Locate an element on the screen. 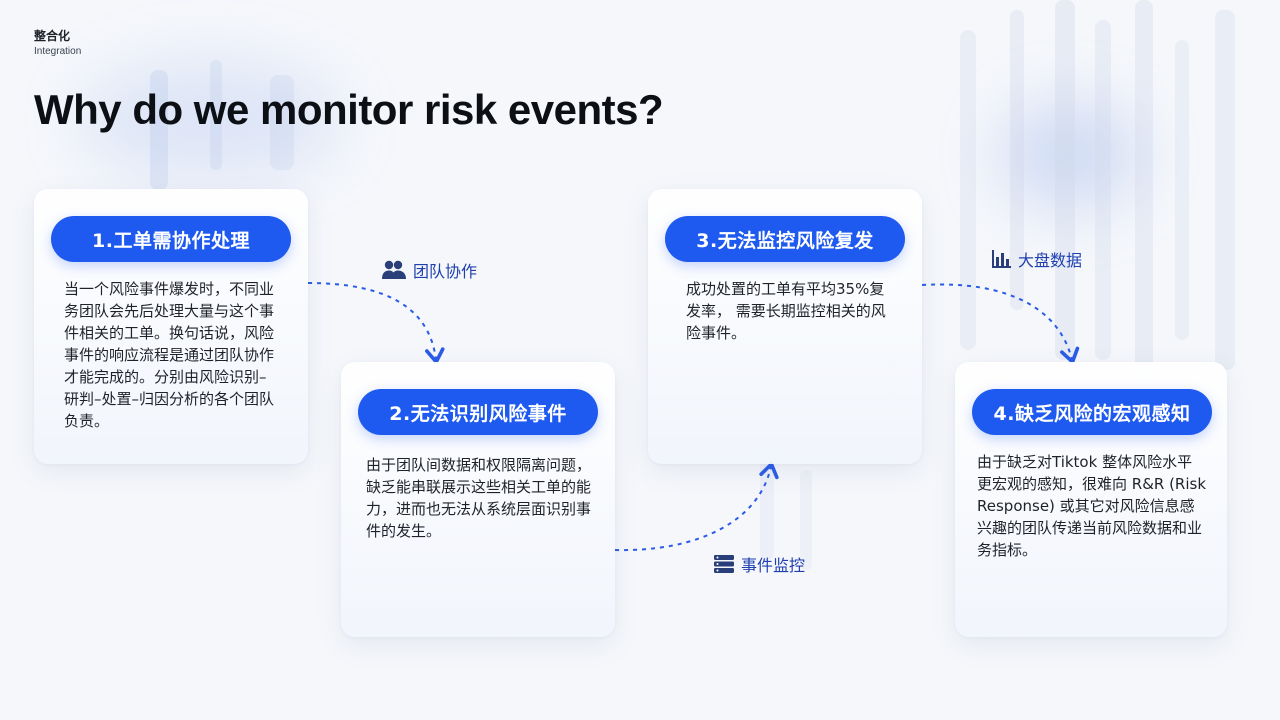 Image resolution: width=1280 pixels, height=720 pixels. card-heading: 4.缺乏风险的宏观感知 is located at coordinates (1092, 412).